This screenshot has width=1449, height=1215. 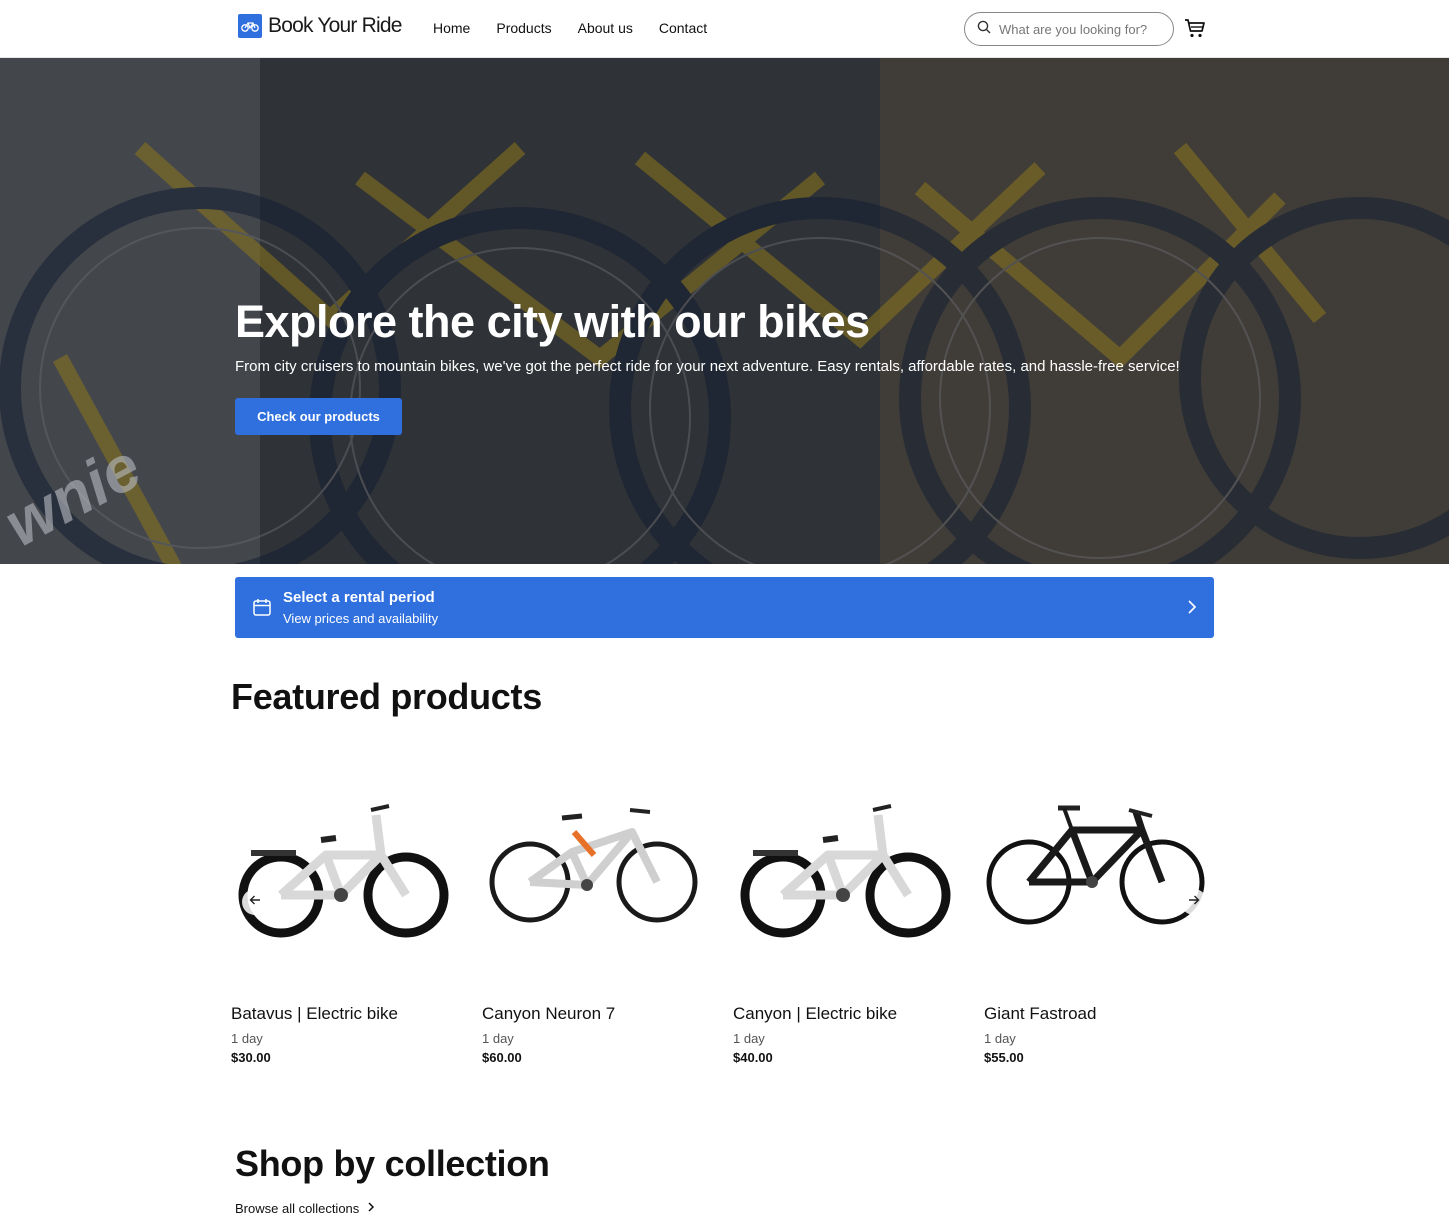 I want to click on rental-title: Select a rental period, so click(x=359, y=597).